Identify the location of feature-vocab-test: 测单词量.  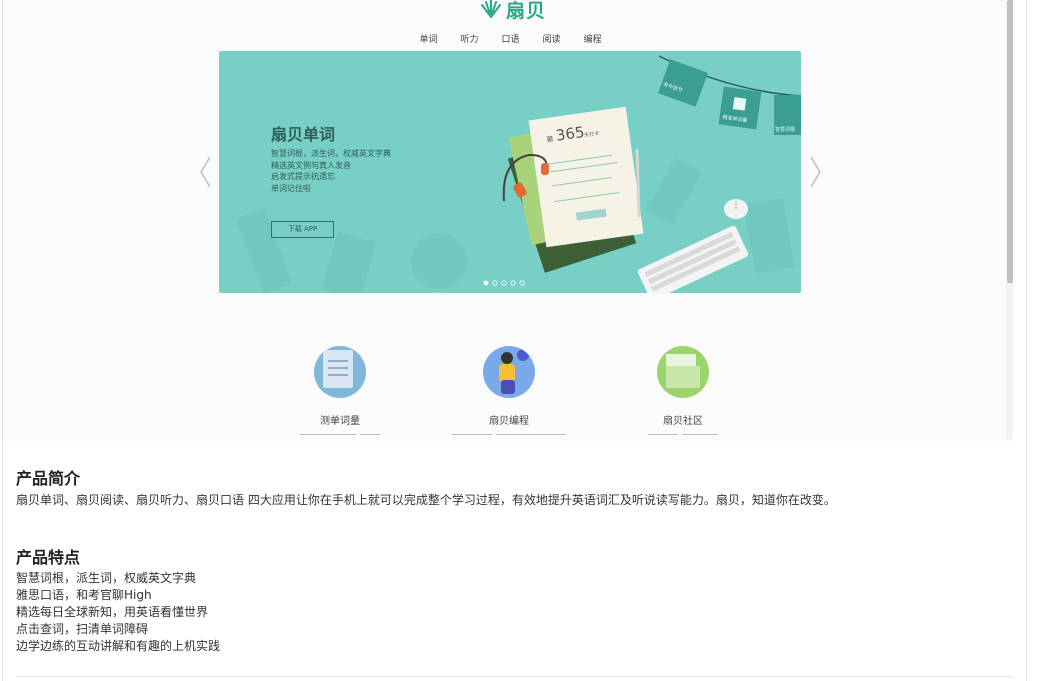
(340, 392).